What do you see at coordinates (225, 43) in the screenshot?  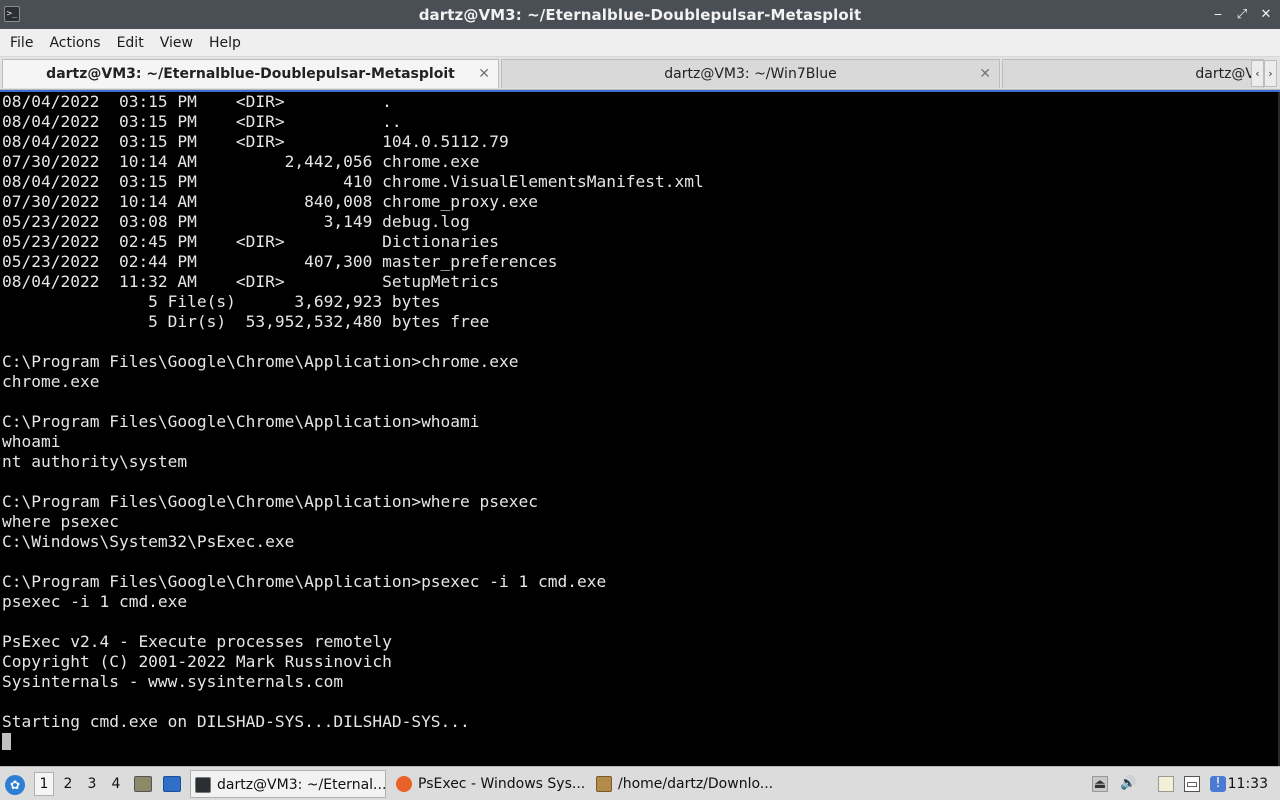 I see `menu-help: Help` at bounding box center [225, 43].